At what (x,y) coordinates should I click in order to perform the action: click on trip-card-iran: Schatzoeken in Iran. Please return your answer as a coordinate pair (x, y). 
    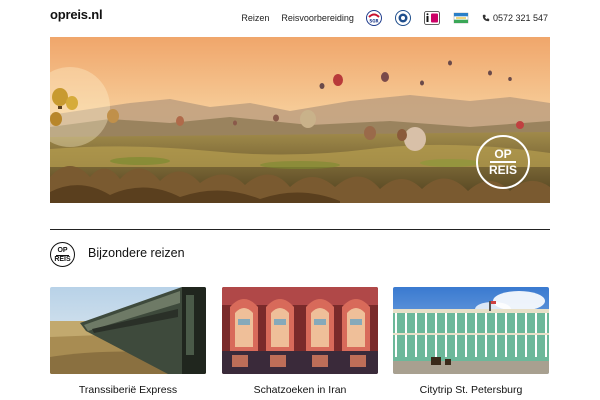
    Looking at the image, I should click on (300, 343).